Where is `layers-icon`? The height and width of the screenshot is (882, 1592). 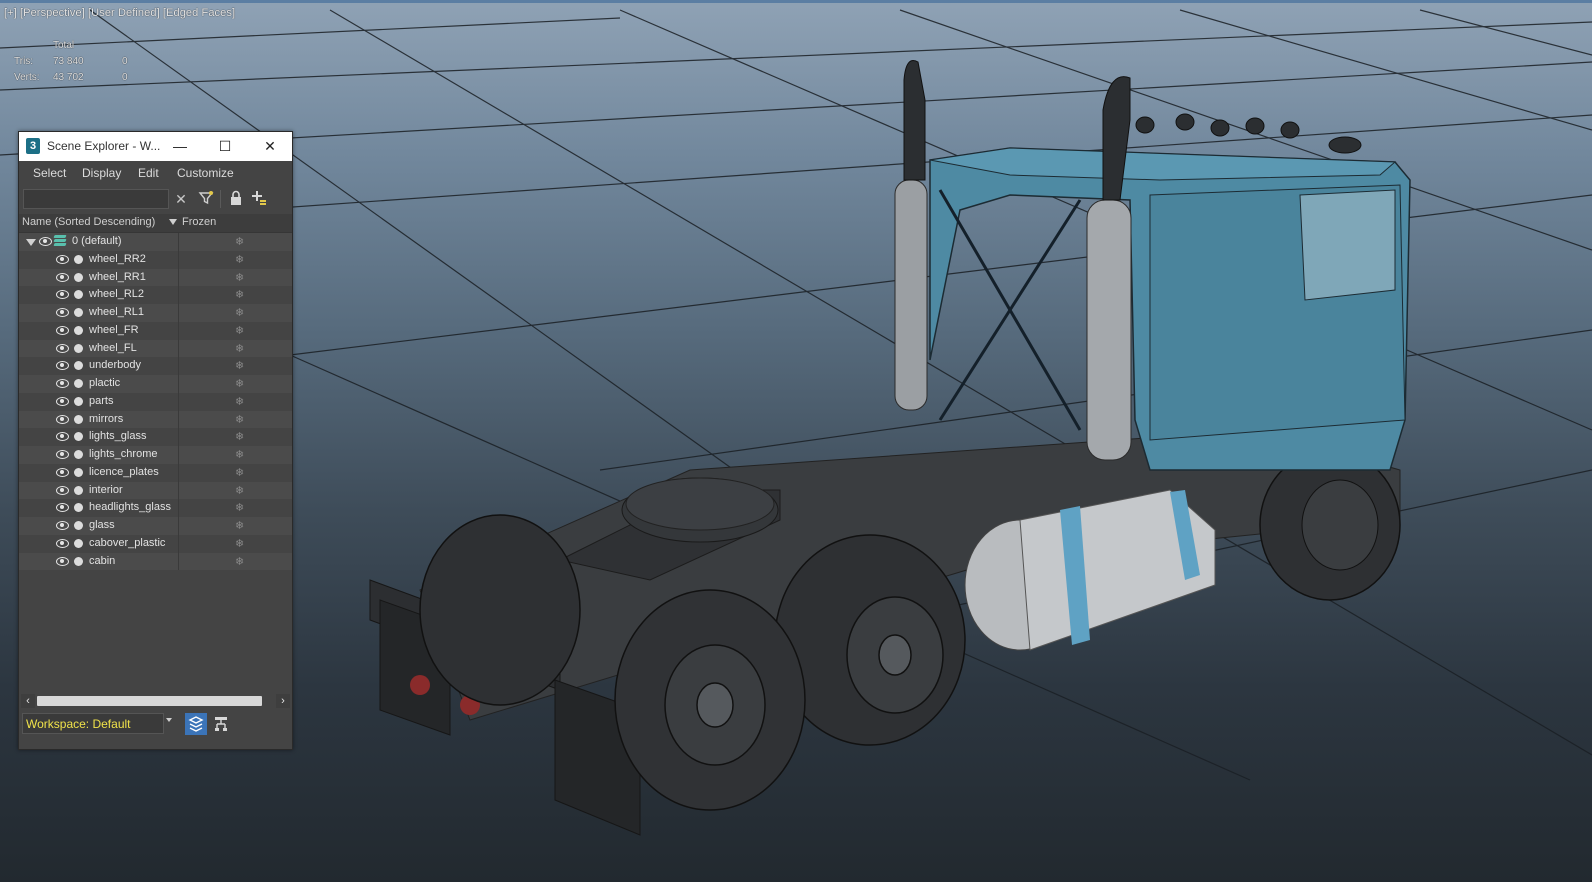 layers-icon is located at coordinates (196, 724).